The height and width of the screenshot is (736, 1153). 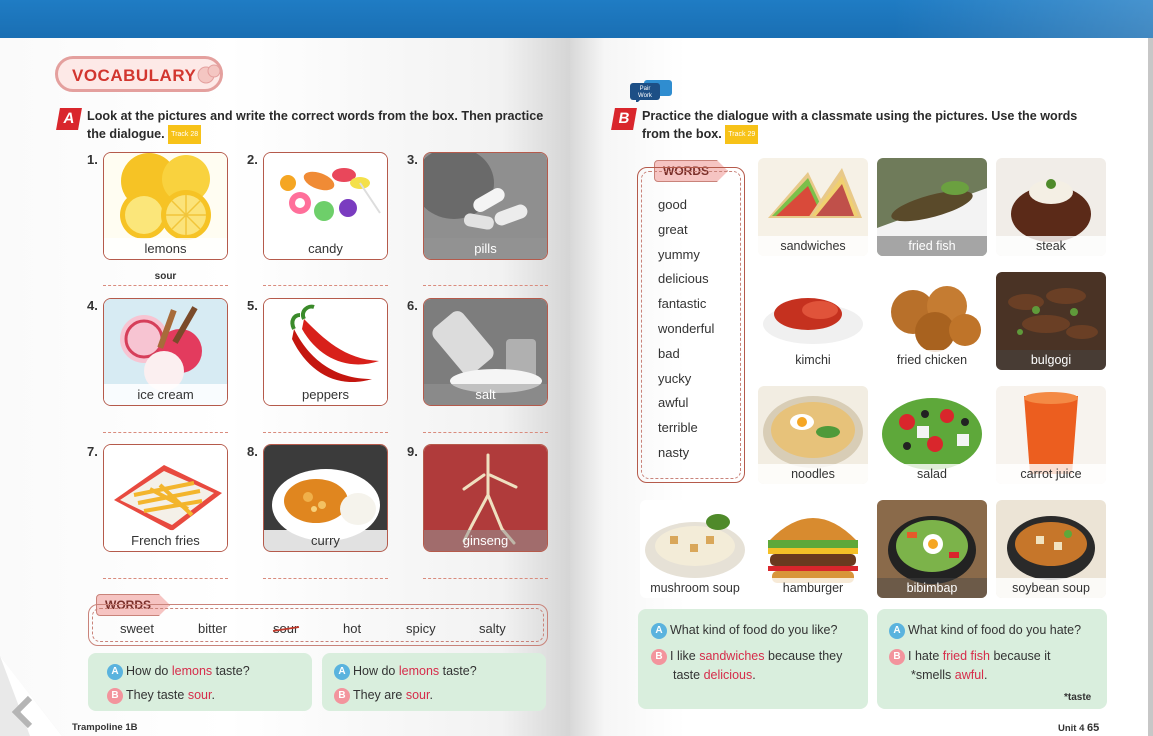 What do you see at coordinates (1071, 728) in the screenshot?
I see `footer-unit-label: Unit 4` at bounding box center [1071, 728].